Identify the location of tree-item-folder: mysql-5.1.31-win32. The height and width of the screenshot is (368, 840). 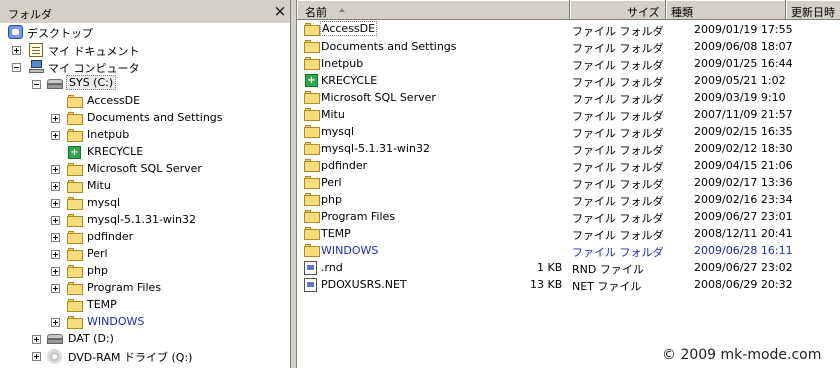
(145, 220).